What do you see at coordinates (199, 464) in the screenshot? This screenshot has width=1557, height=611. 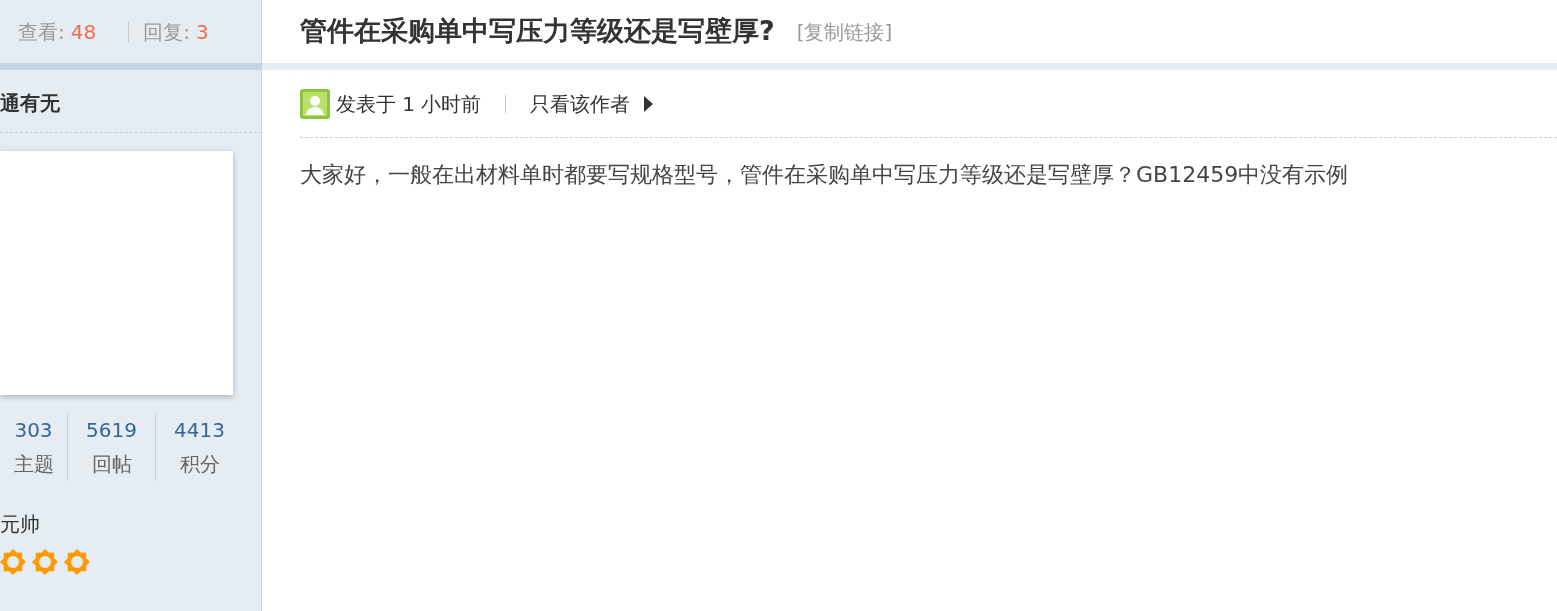 I see `stat-label: 积分` at bounding box center [199, 464].